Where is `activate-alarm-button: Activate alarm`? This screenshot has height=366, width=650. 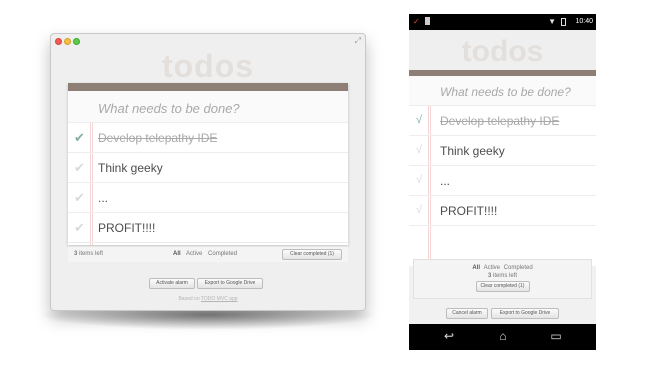
activate-alarm-button: Activate alarm is located at coordinates (172, 283).